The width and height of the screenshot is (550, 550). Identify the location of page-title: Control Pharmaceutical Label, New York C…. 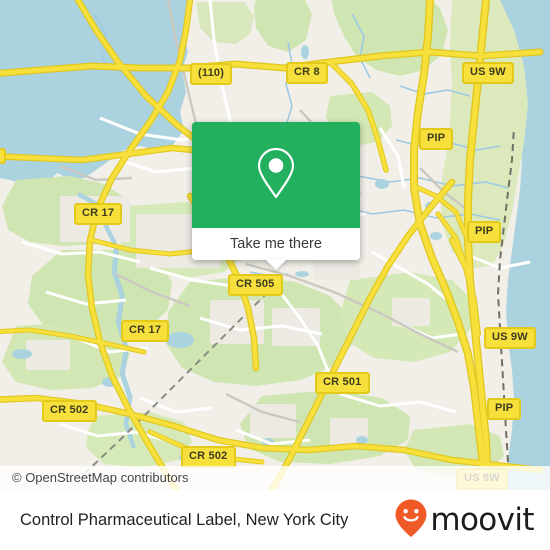
(184, 520).